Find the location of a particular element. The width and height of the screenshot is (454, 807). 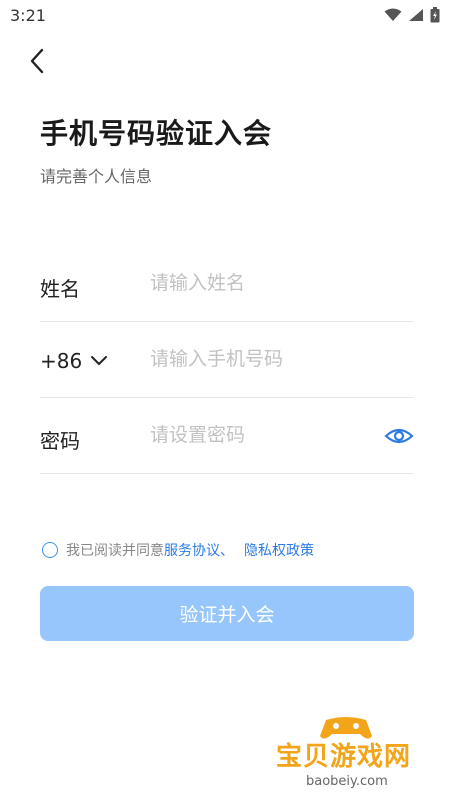

agreement-checkbox is located at coordinates (50, 550).